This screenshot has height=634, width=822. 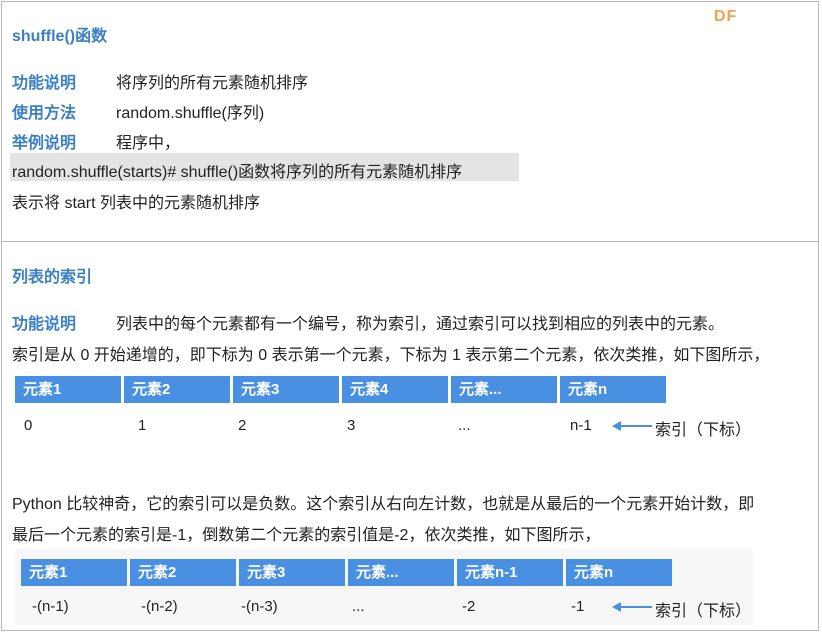 I want to click on table-value-cell: 1, so click(x=142, y=425).